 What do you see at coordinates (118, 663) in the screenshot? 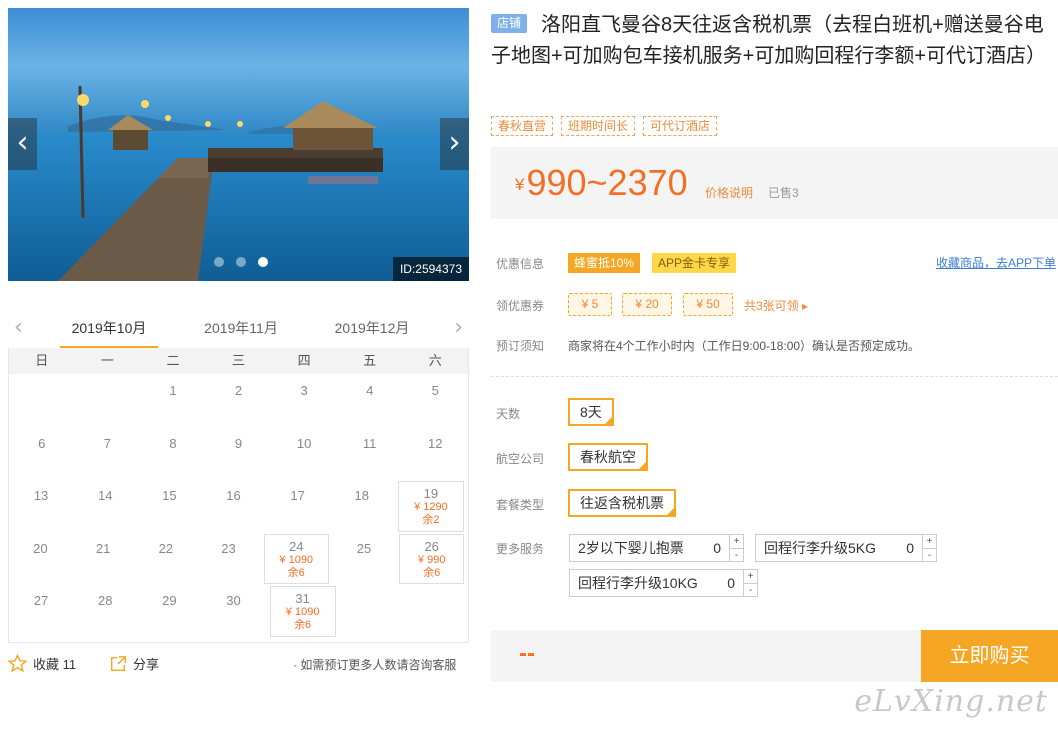
I see `share-icon` at bounding box center [118, 663].